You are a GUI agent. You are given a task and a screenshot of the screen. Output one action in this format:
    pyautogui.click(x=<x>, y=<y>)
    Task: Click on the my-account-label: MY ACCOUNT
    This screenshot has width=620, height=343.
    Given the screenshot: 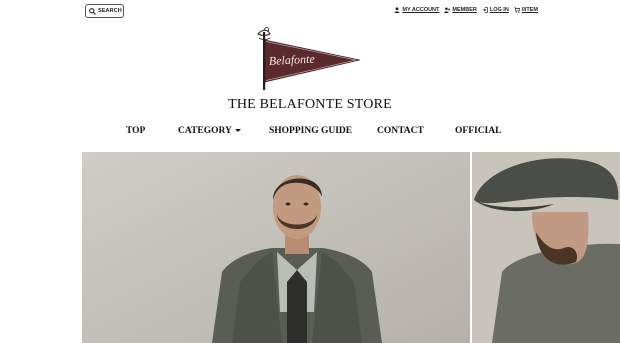 What is the action you would take?
    pyautogui.click(x=421, y=10)
    